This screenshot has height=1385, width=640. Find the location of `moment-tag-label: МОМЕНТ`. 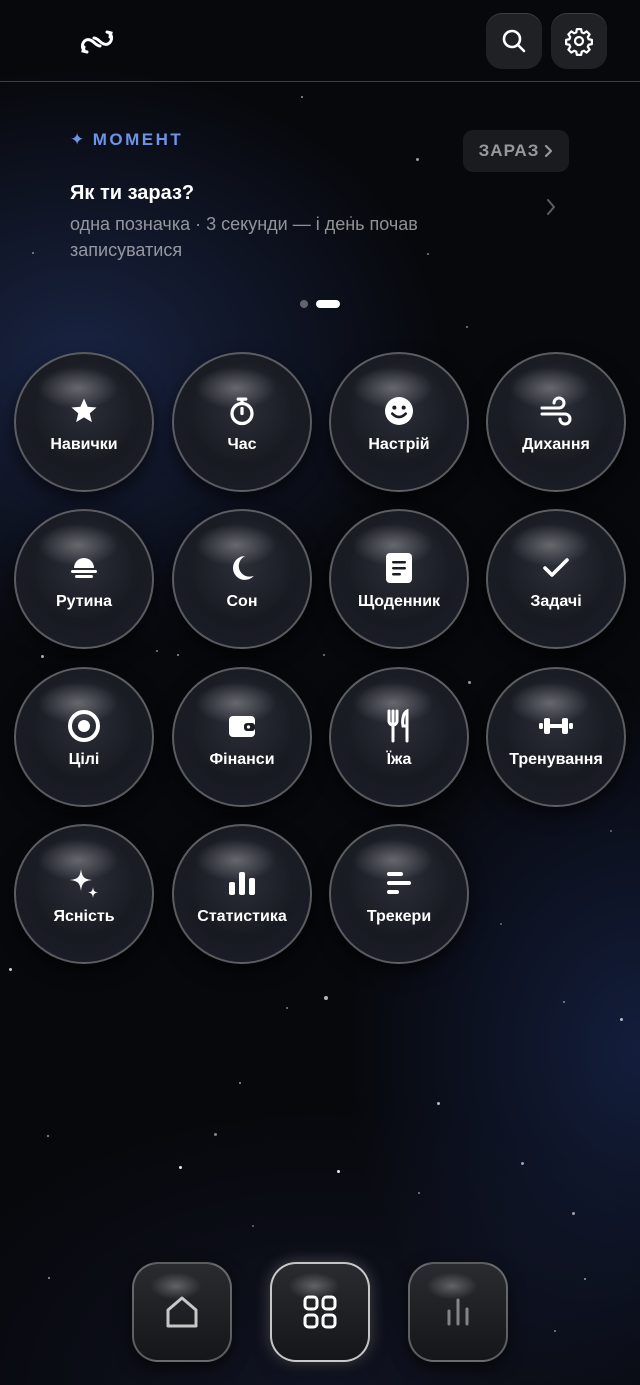

moment-tag-label: МОМЕНТ is located at coordinates (138, 139).